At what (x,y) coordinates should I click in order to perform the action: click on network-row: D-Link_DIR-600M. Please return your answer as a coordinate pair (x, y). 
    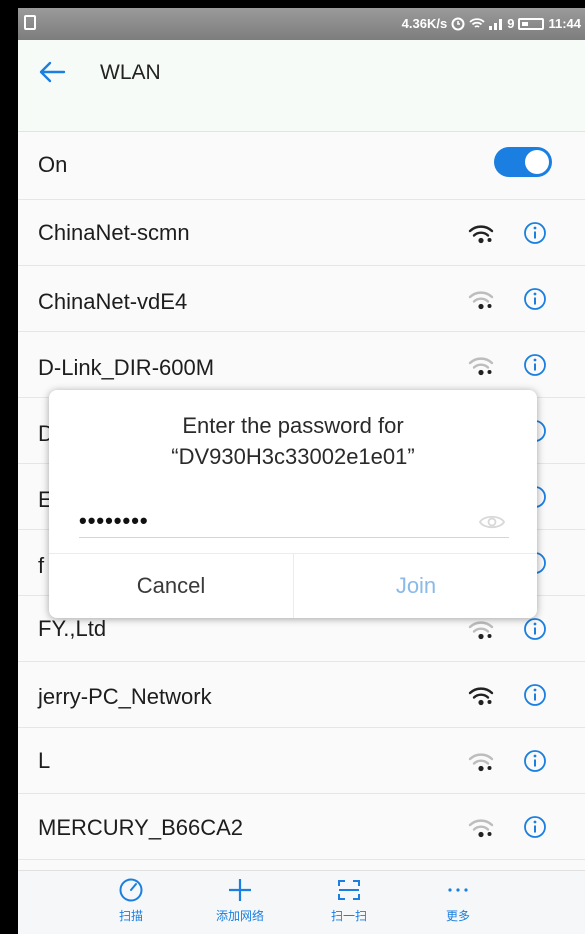
    Looking at the image, I should click on (301, 365).